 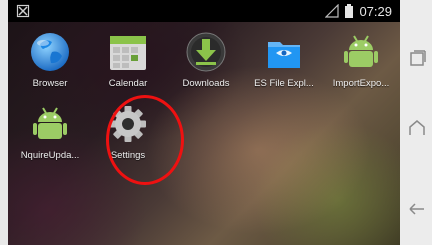 I want to click on app-downloads: Downloads, so click(x=206, y=69).